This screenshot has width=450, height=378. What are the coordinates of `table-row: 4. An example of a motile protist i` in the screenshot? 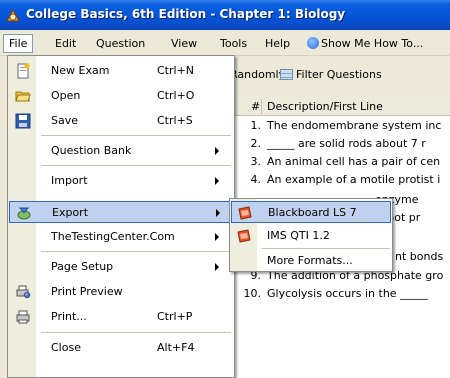 It's located at (342, 181).